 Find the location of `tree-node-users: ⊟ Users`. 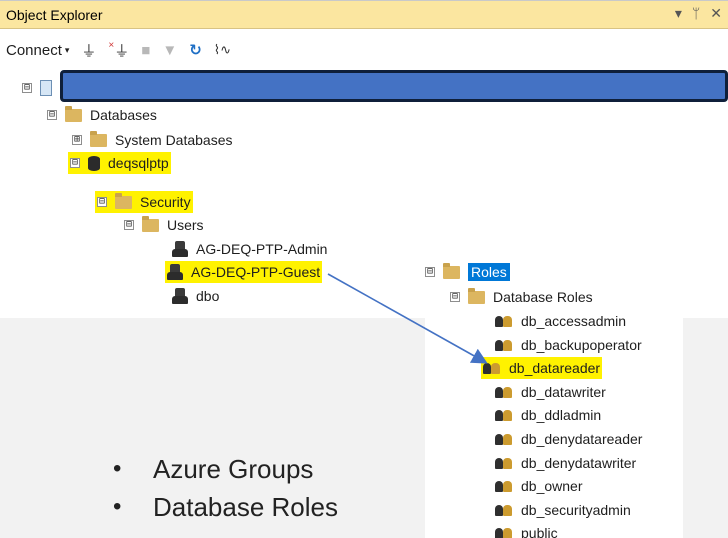

tree-node-users: ⊟ Users is located at coordinates (164, 225).